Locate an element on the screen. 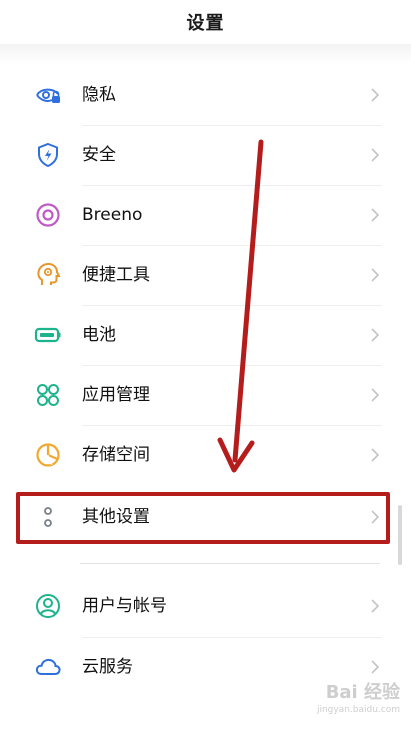  annotation-arrow is located at coordinates (240, 306).